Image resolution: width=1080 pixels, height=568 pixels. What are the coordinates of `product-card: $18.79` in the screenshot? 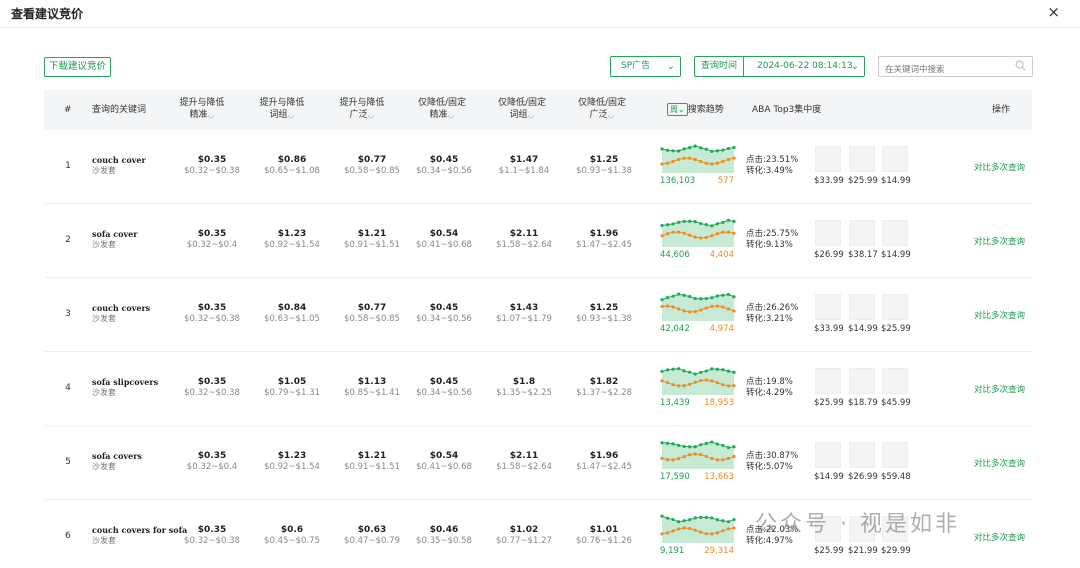 It's located at (863, 389).